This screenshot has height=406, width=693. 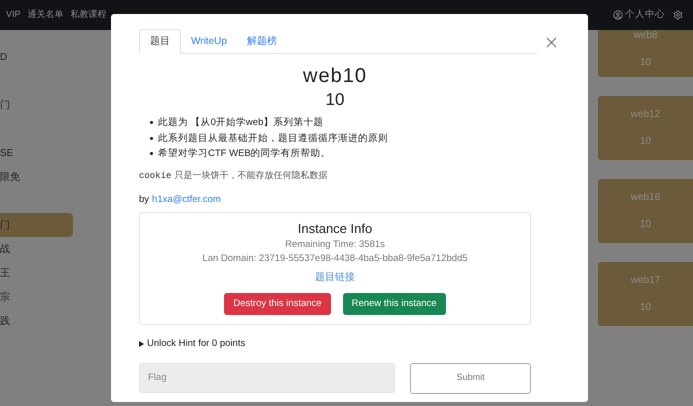 I want to click on remaining-time: Remaining Time: 3581s, so click(x=335, y=245).